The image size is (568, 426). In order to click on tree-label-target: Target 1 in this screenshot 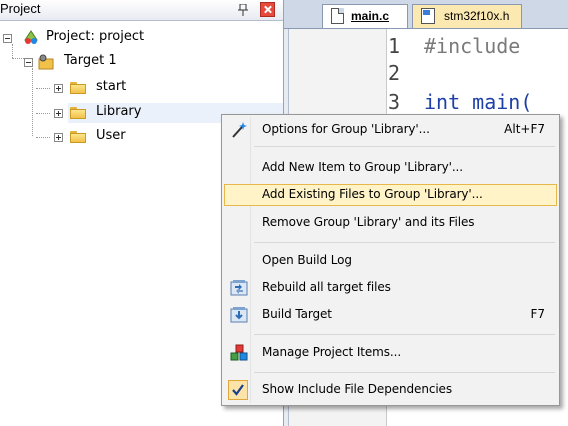, I will do `click(90, 60)`.